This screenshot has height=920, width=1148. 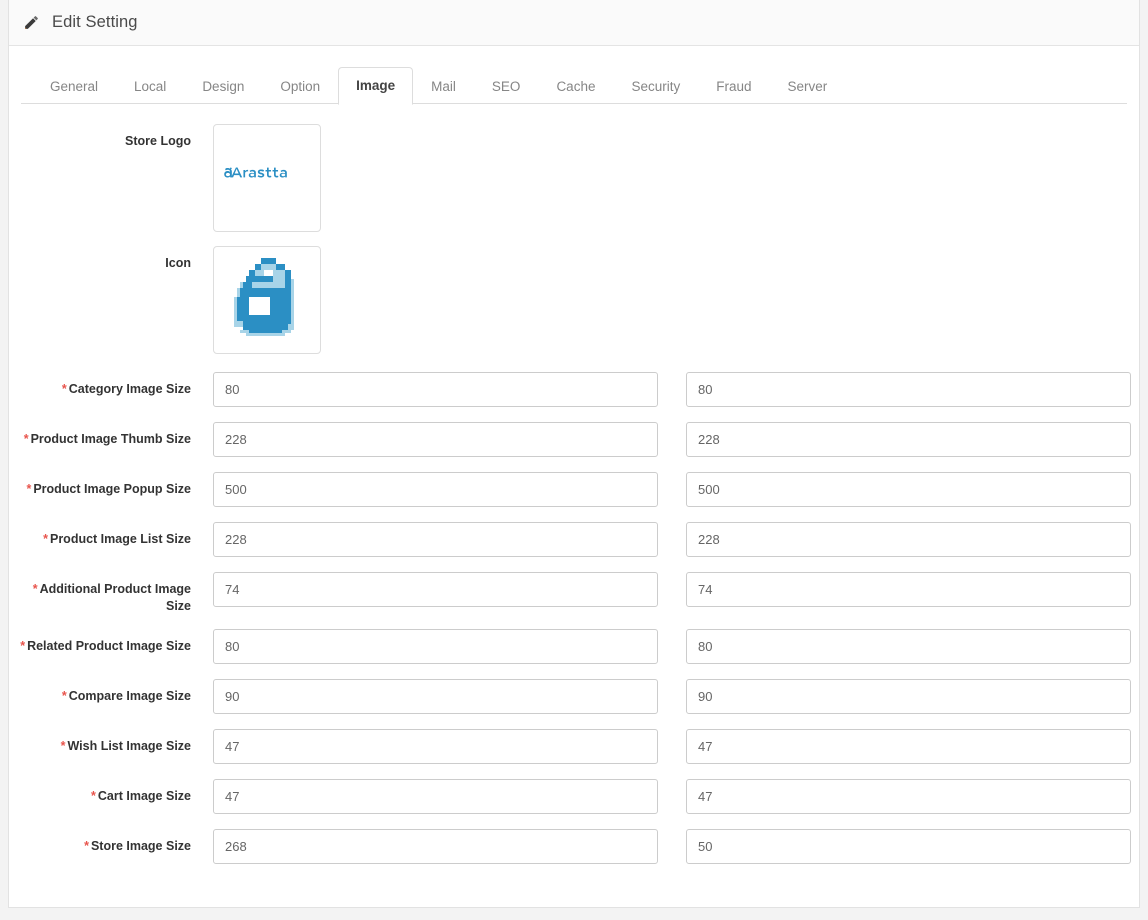 What do you see at coordinates (74, 86) in the screenshot?
I see `tab-general: General` at bounding box center [74, 86].